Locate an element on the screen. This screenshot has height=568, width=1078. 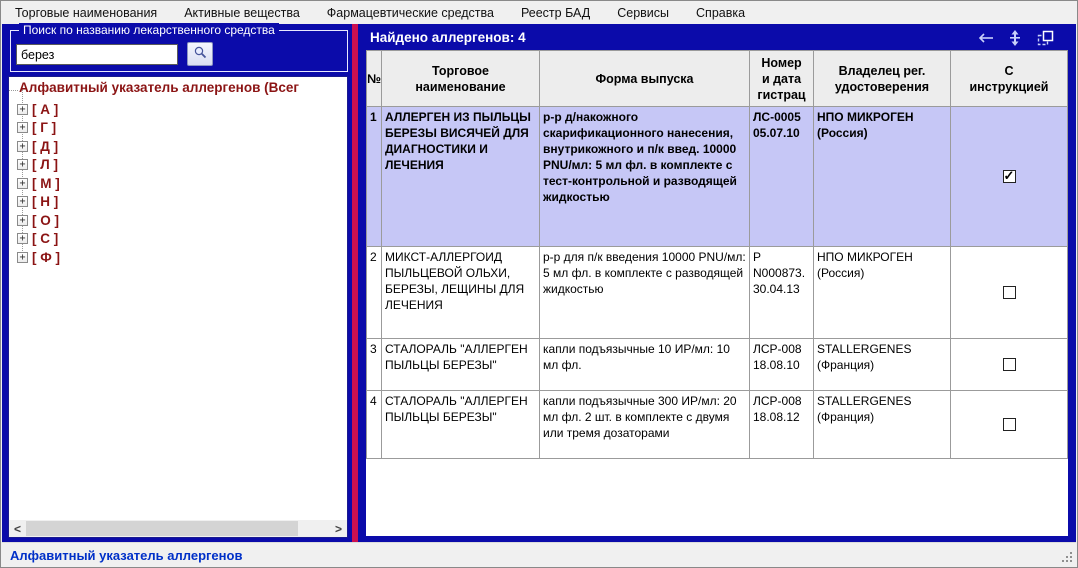
tree-item-g: + [ Г ] is located at coordinates (178, 128).